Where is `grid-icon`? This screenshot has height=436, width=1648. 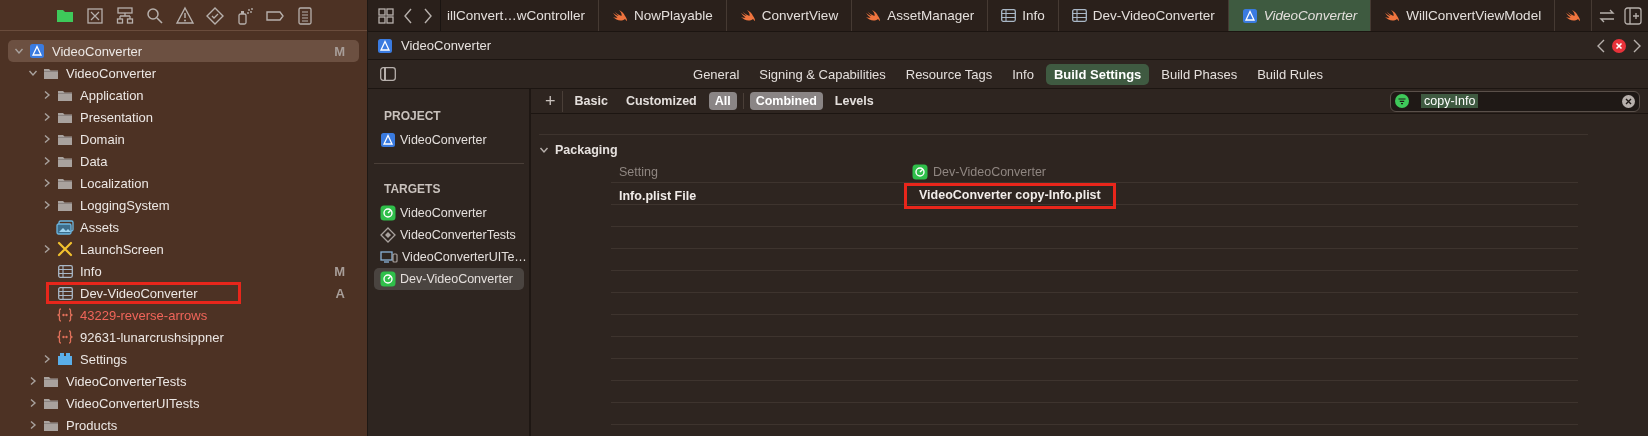 grid-icon is located at coordinates (386, 15).